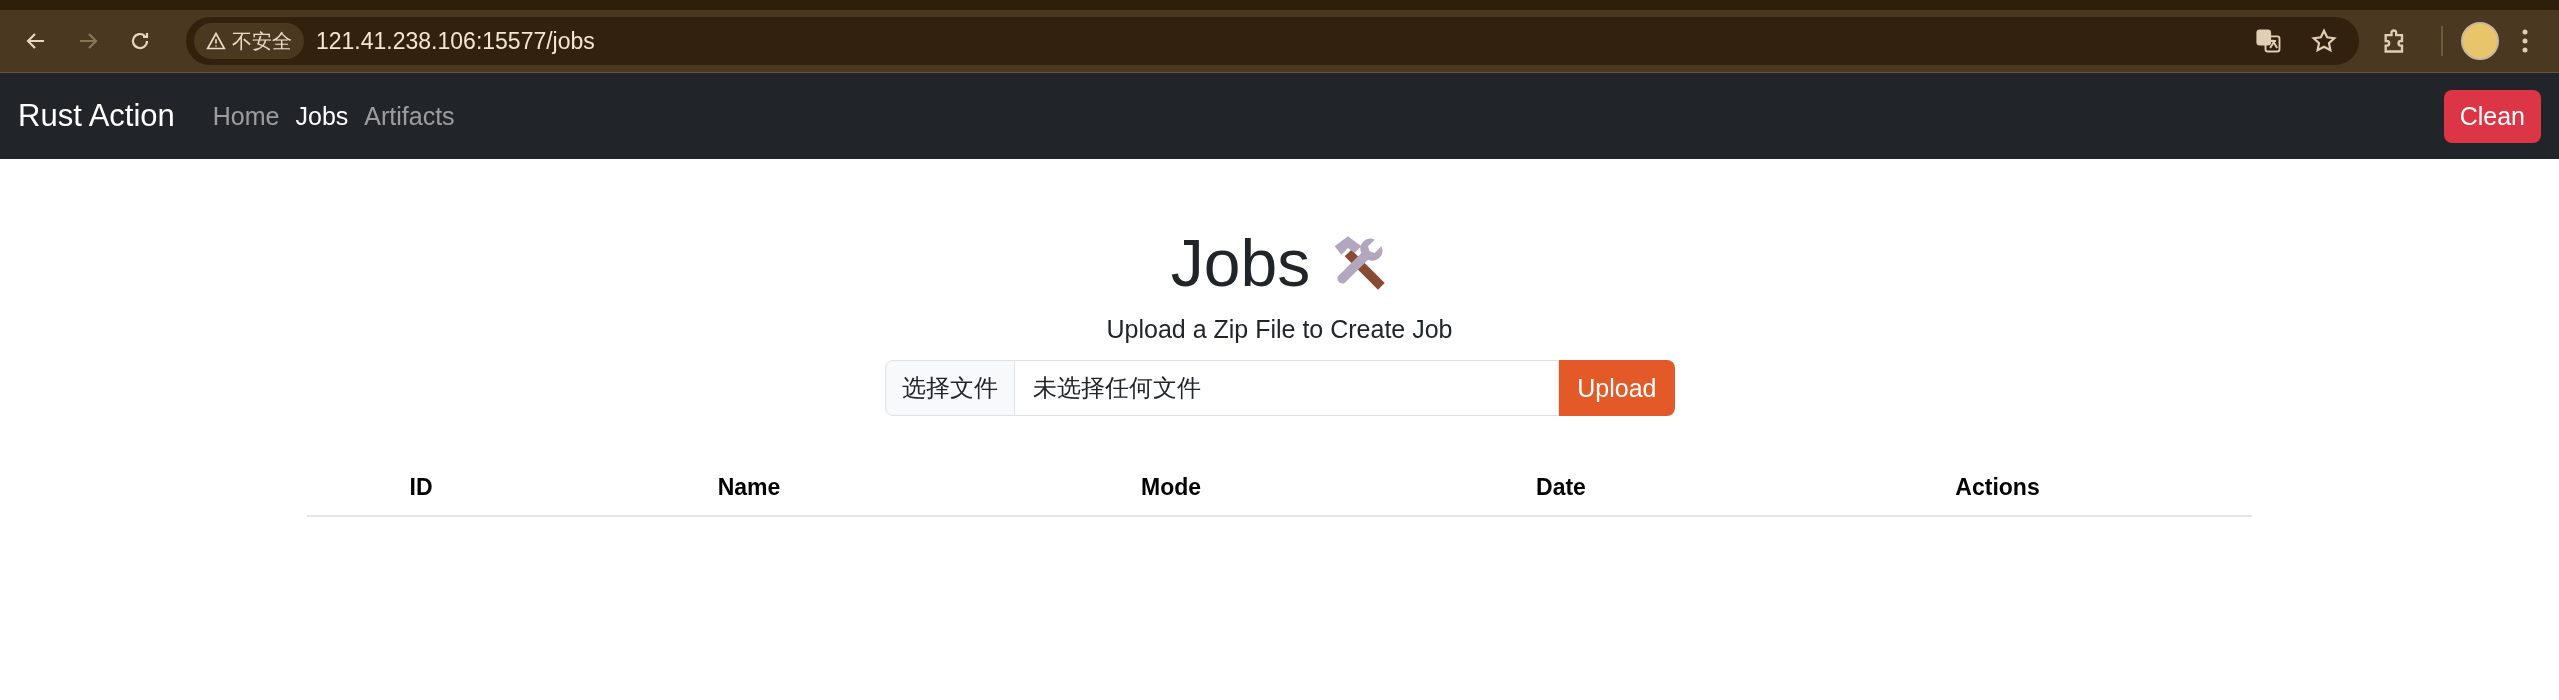 This screenshot has width=2559, height=700. I want to click on translate-icon, so click(2269, 41).